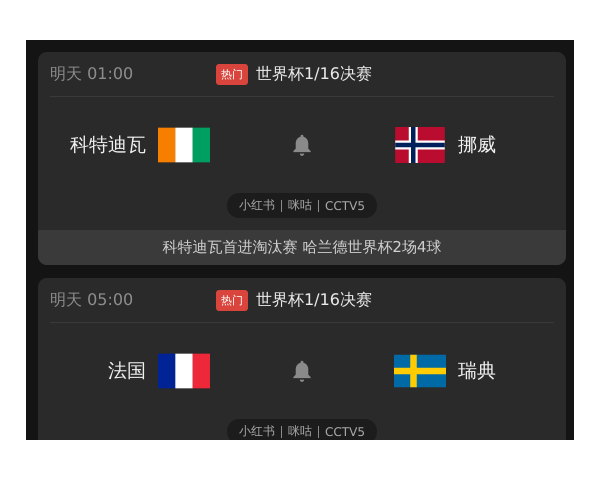  I want to click on team-name: 挪威, so click(477, 145).